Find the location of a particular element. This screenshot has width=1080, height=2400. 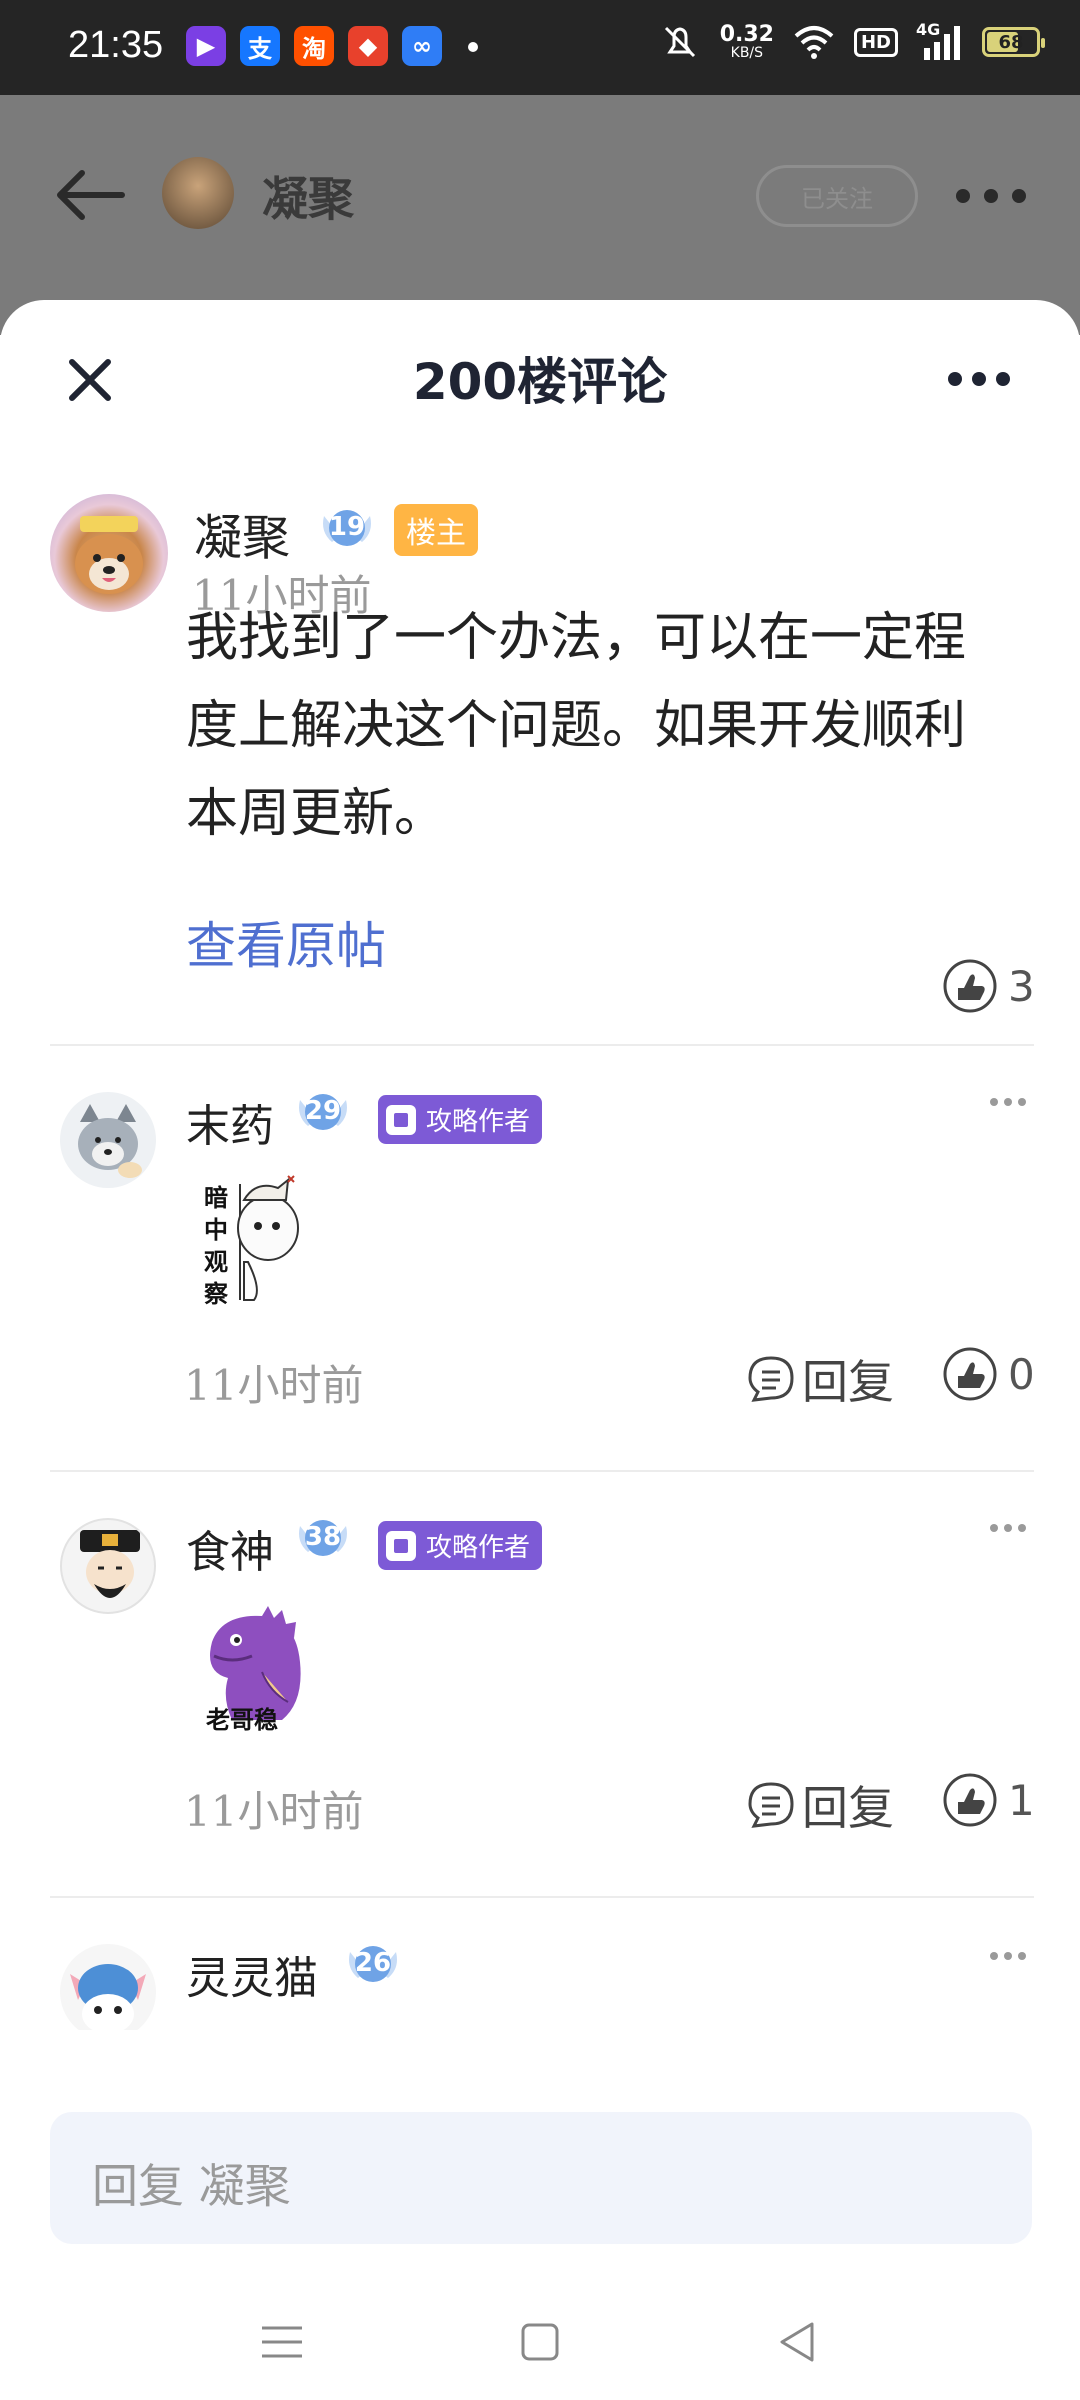

reply-author-name: 食神 is located at coordinates (230, 1548).